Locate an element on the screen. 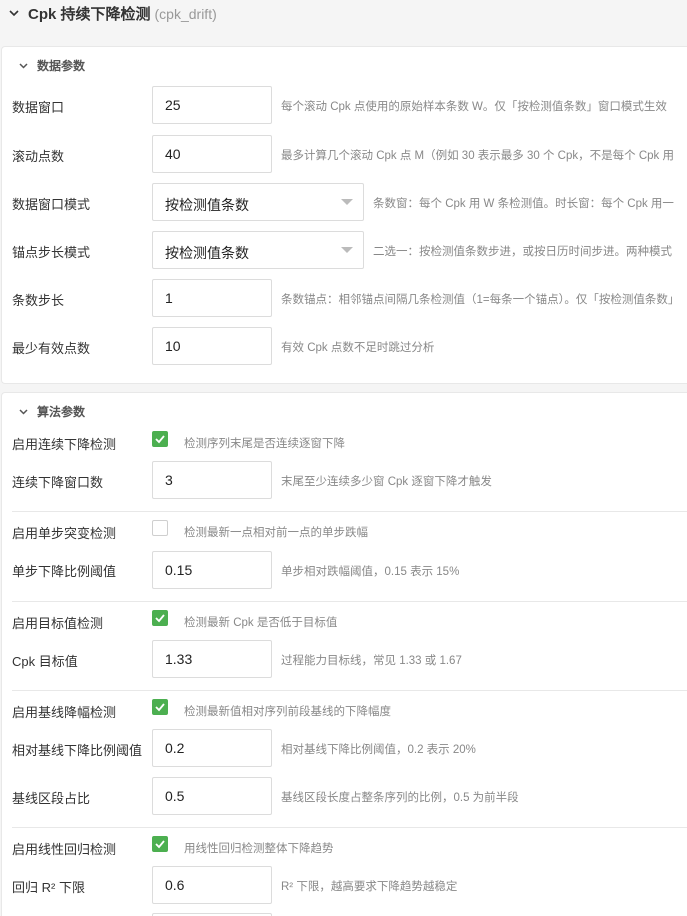 Image resolution: width=687 pixels, height=916 pixels. target-check-checkbox is located at coordinates (160, 618).